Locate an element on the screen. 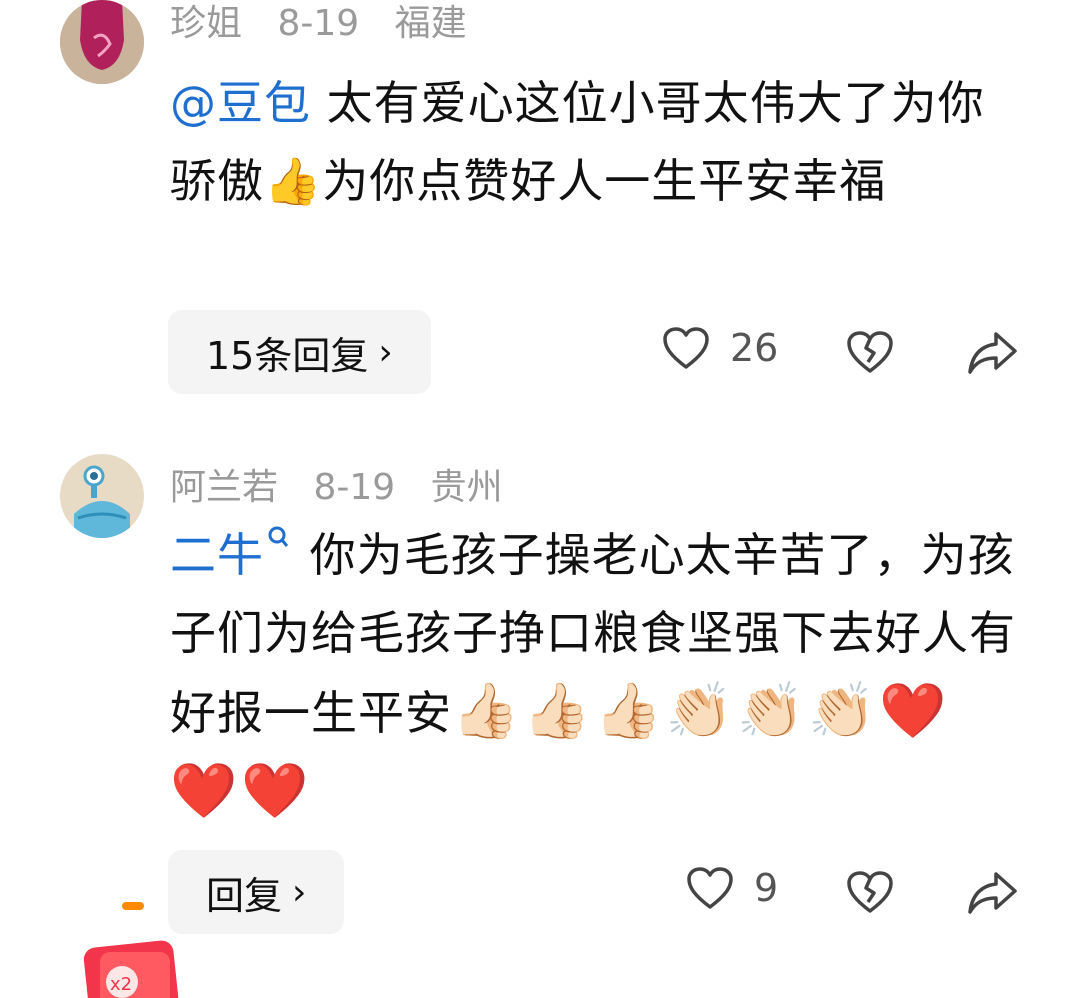 The height and width of the screenshot is (998, 1080). reply-button: 回复 › is located at coordinates (256, 892).